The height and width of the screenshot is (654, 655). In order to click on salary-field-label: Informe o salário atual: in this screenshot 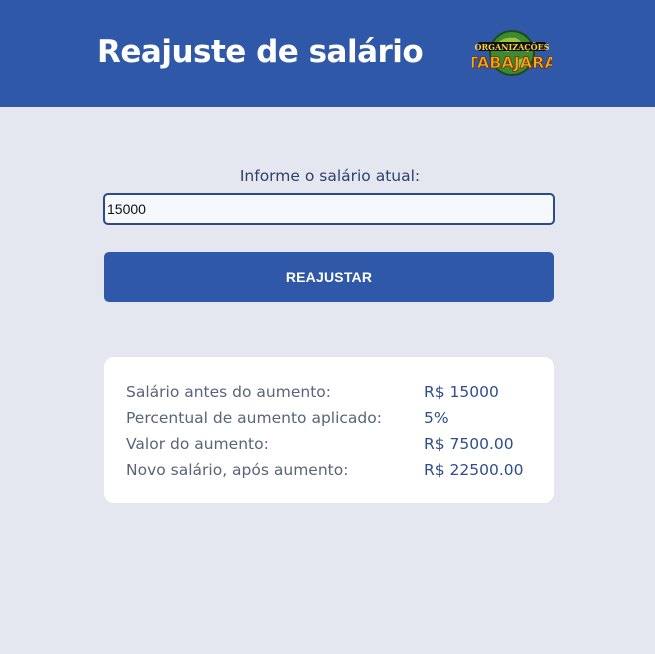, I will do `click(330, 176)`.